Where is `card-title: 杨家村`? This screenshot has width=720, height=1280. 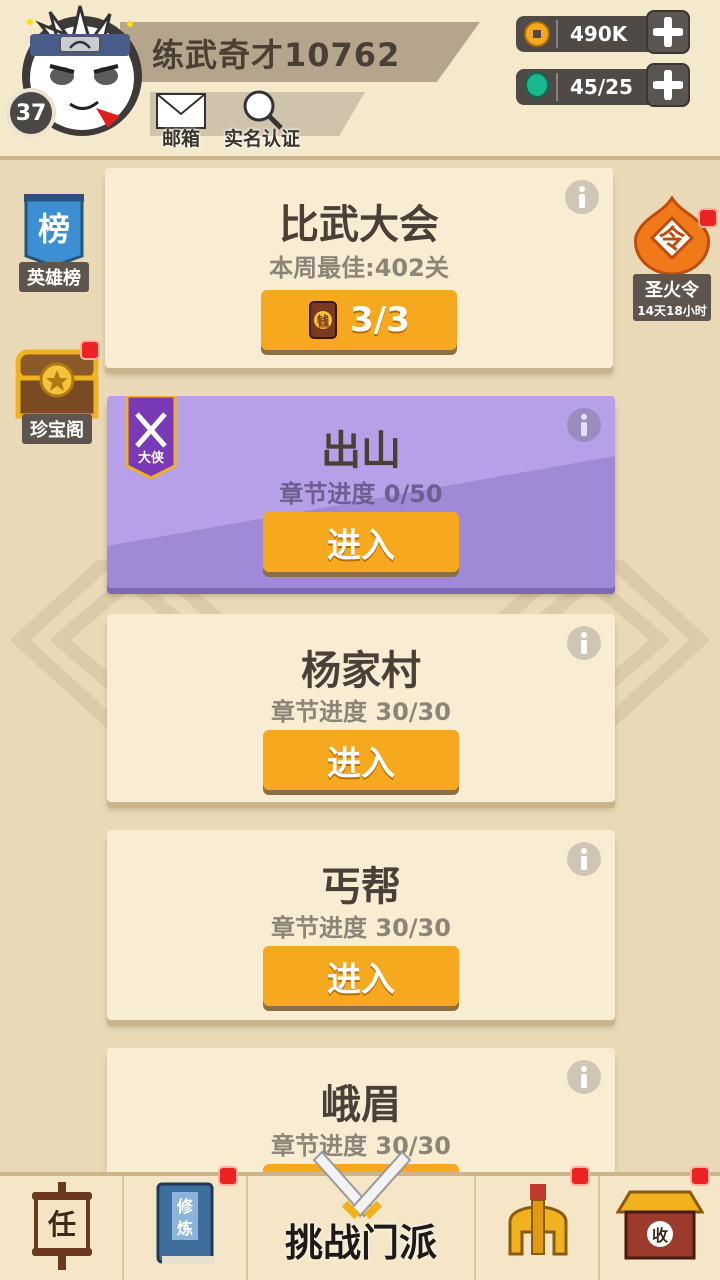 card-title: 杨家村 is located at coordinates (361, 671).